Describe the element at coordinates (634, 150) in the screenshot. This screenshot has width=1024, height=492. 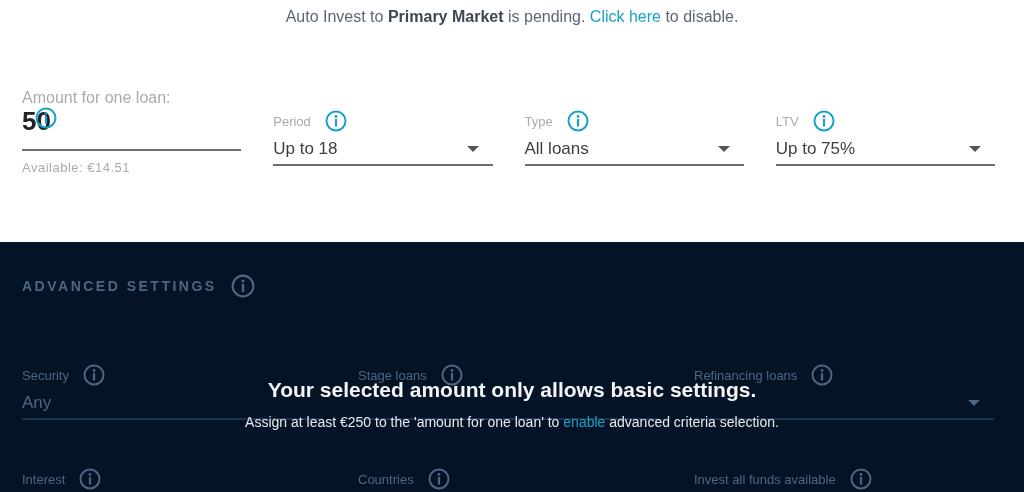
I see `filter-select: All loans` at that location.